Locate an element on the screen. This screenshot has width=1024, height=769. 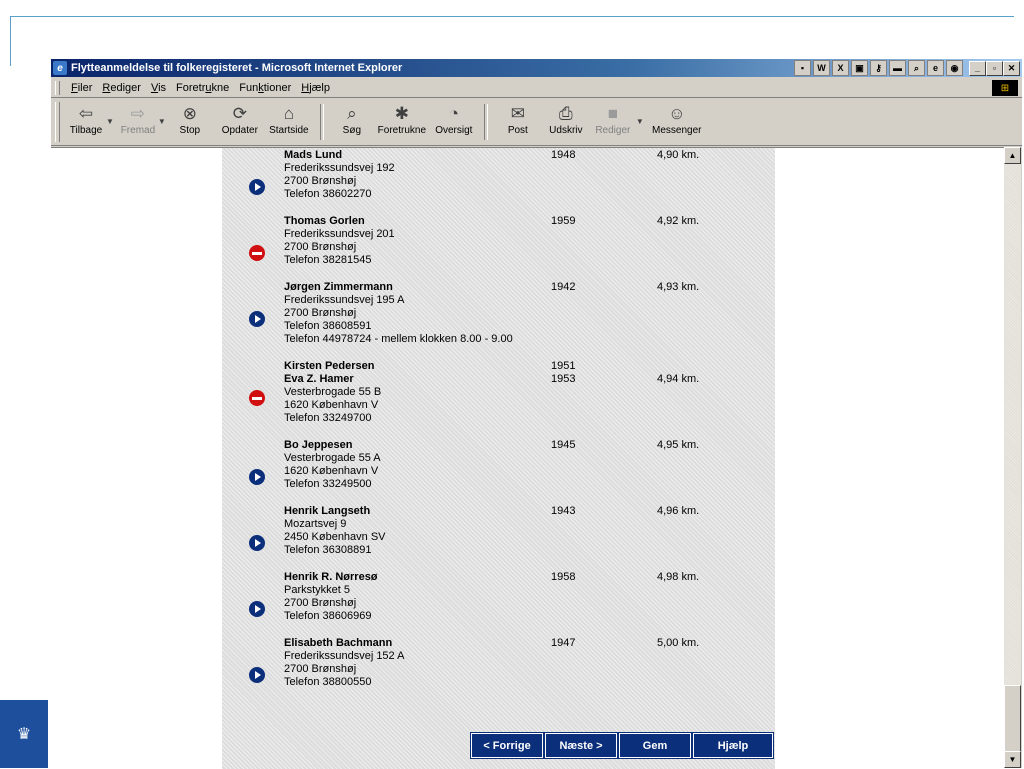
address-line: 2450 København SV is located at coordinates (335, 537).